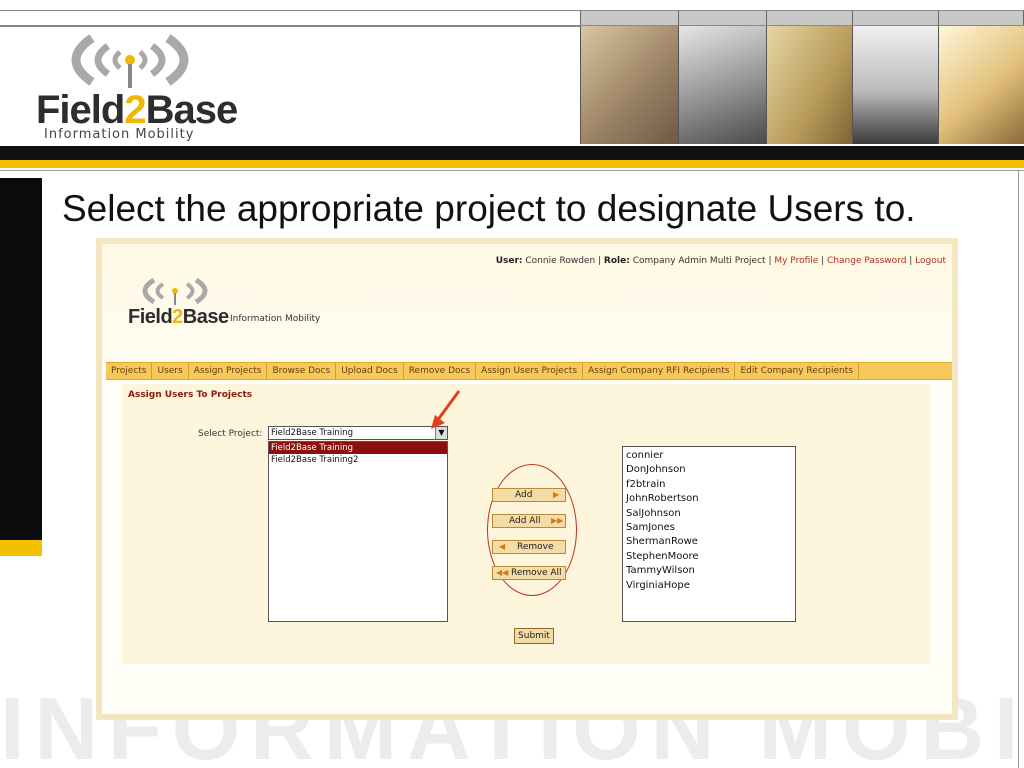 The image size is (1024, 768). What do you see at coordinates (629, 85) in the screenshot?
I see `photo-doctors` at bounding box center [629, 85].